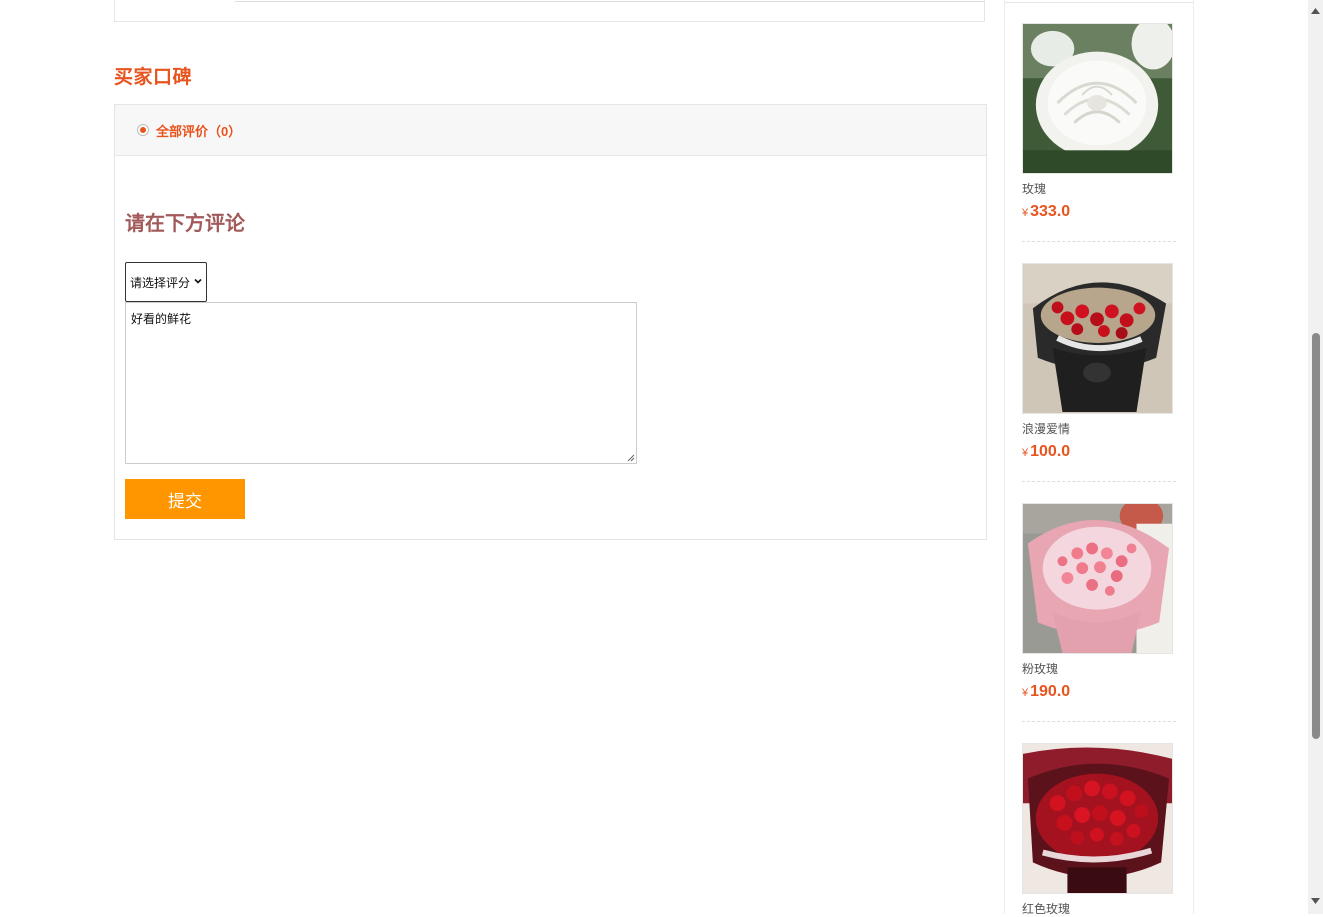  Describe the element at coordinates (1099, 188) in the screenshot. I see `product-name: 玫瑰` at that location.